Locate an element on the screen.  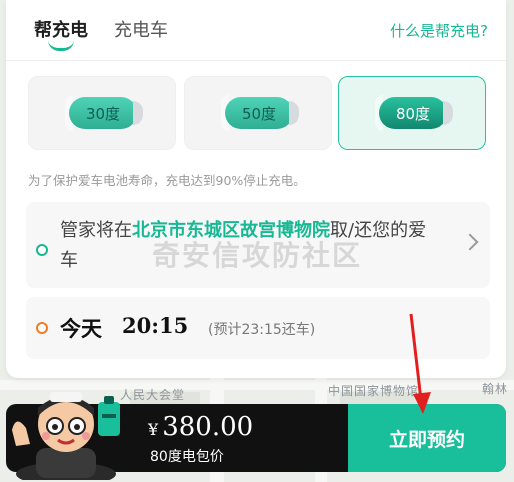
mascot-icon is located at coordinates (66, 436).